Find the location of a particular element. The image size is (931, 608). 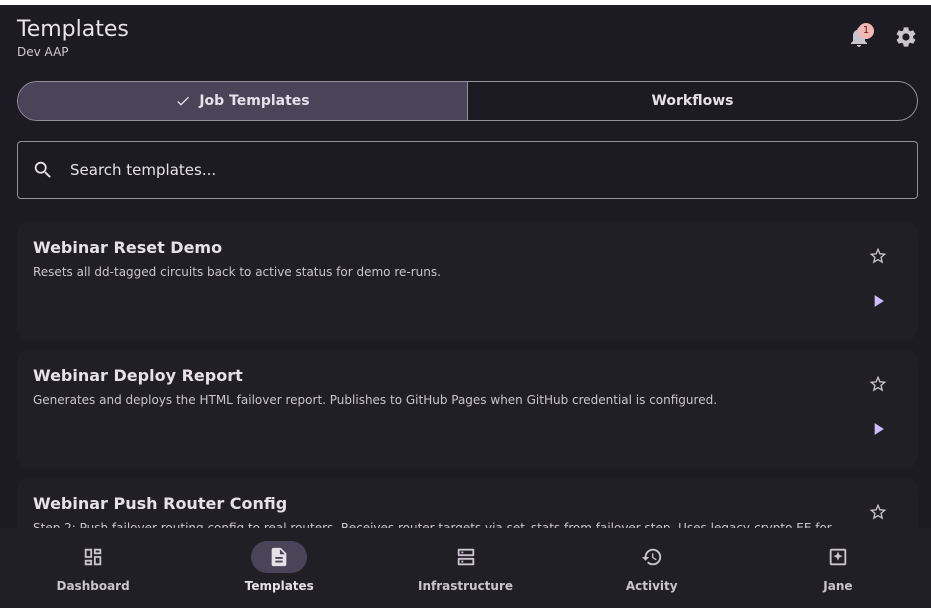

nav-label: Activity is located at coordinates (651, 586).